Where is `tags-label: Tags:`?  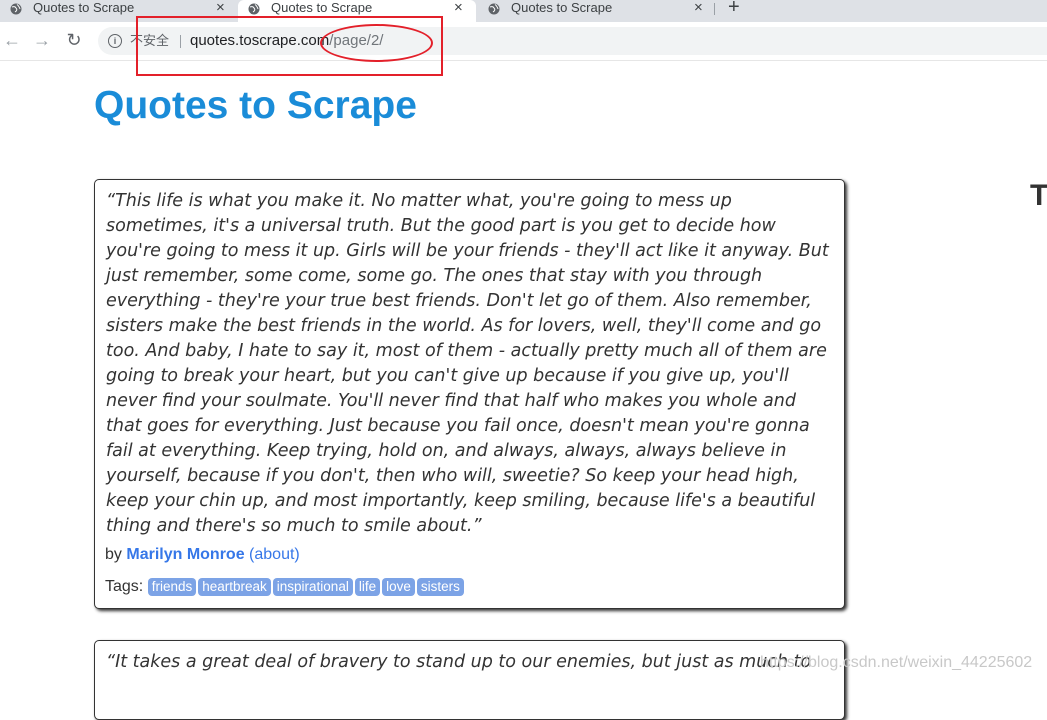
tags-label: Tags: is located at coordinates (124, 586).